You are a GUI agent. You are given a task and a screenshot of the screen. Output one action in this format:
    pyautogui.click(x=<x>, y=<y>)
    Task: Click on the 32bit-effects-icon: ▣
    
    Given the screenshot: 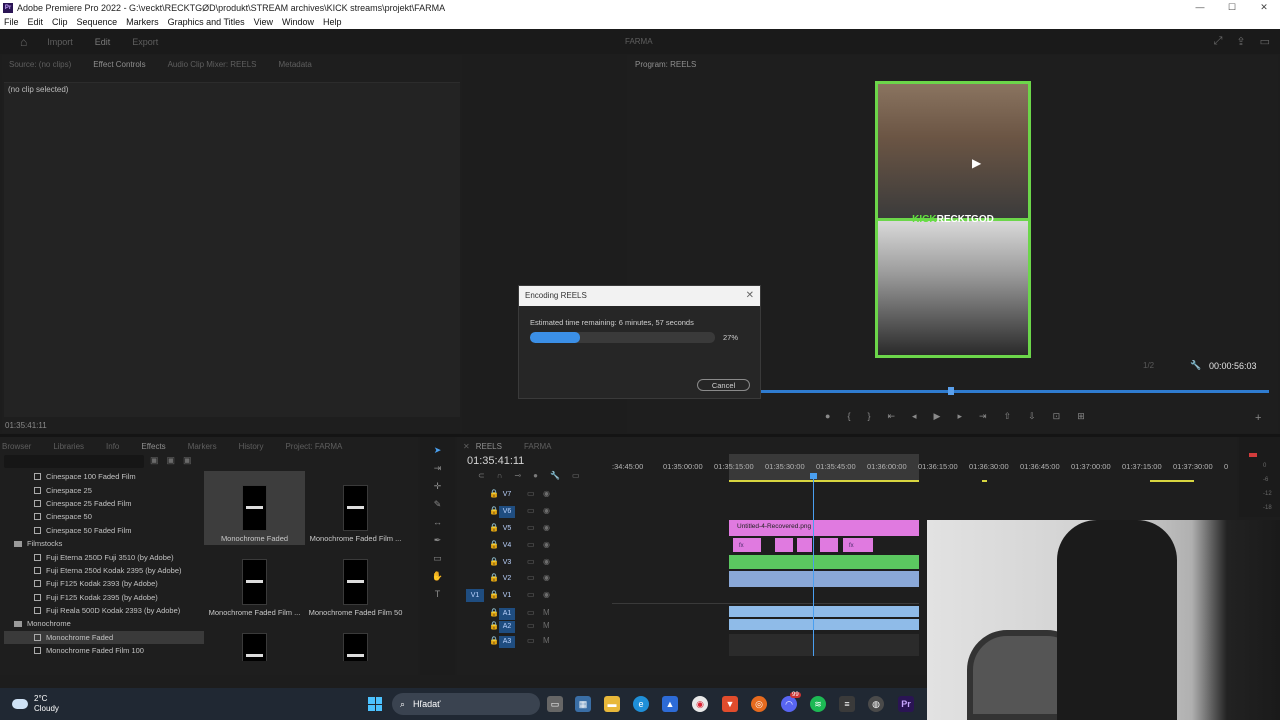 What is the action you would take?
    pyautogui.click(x=171, y=460)
    